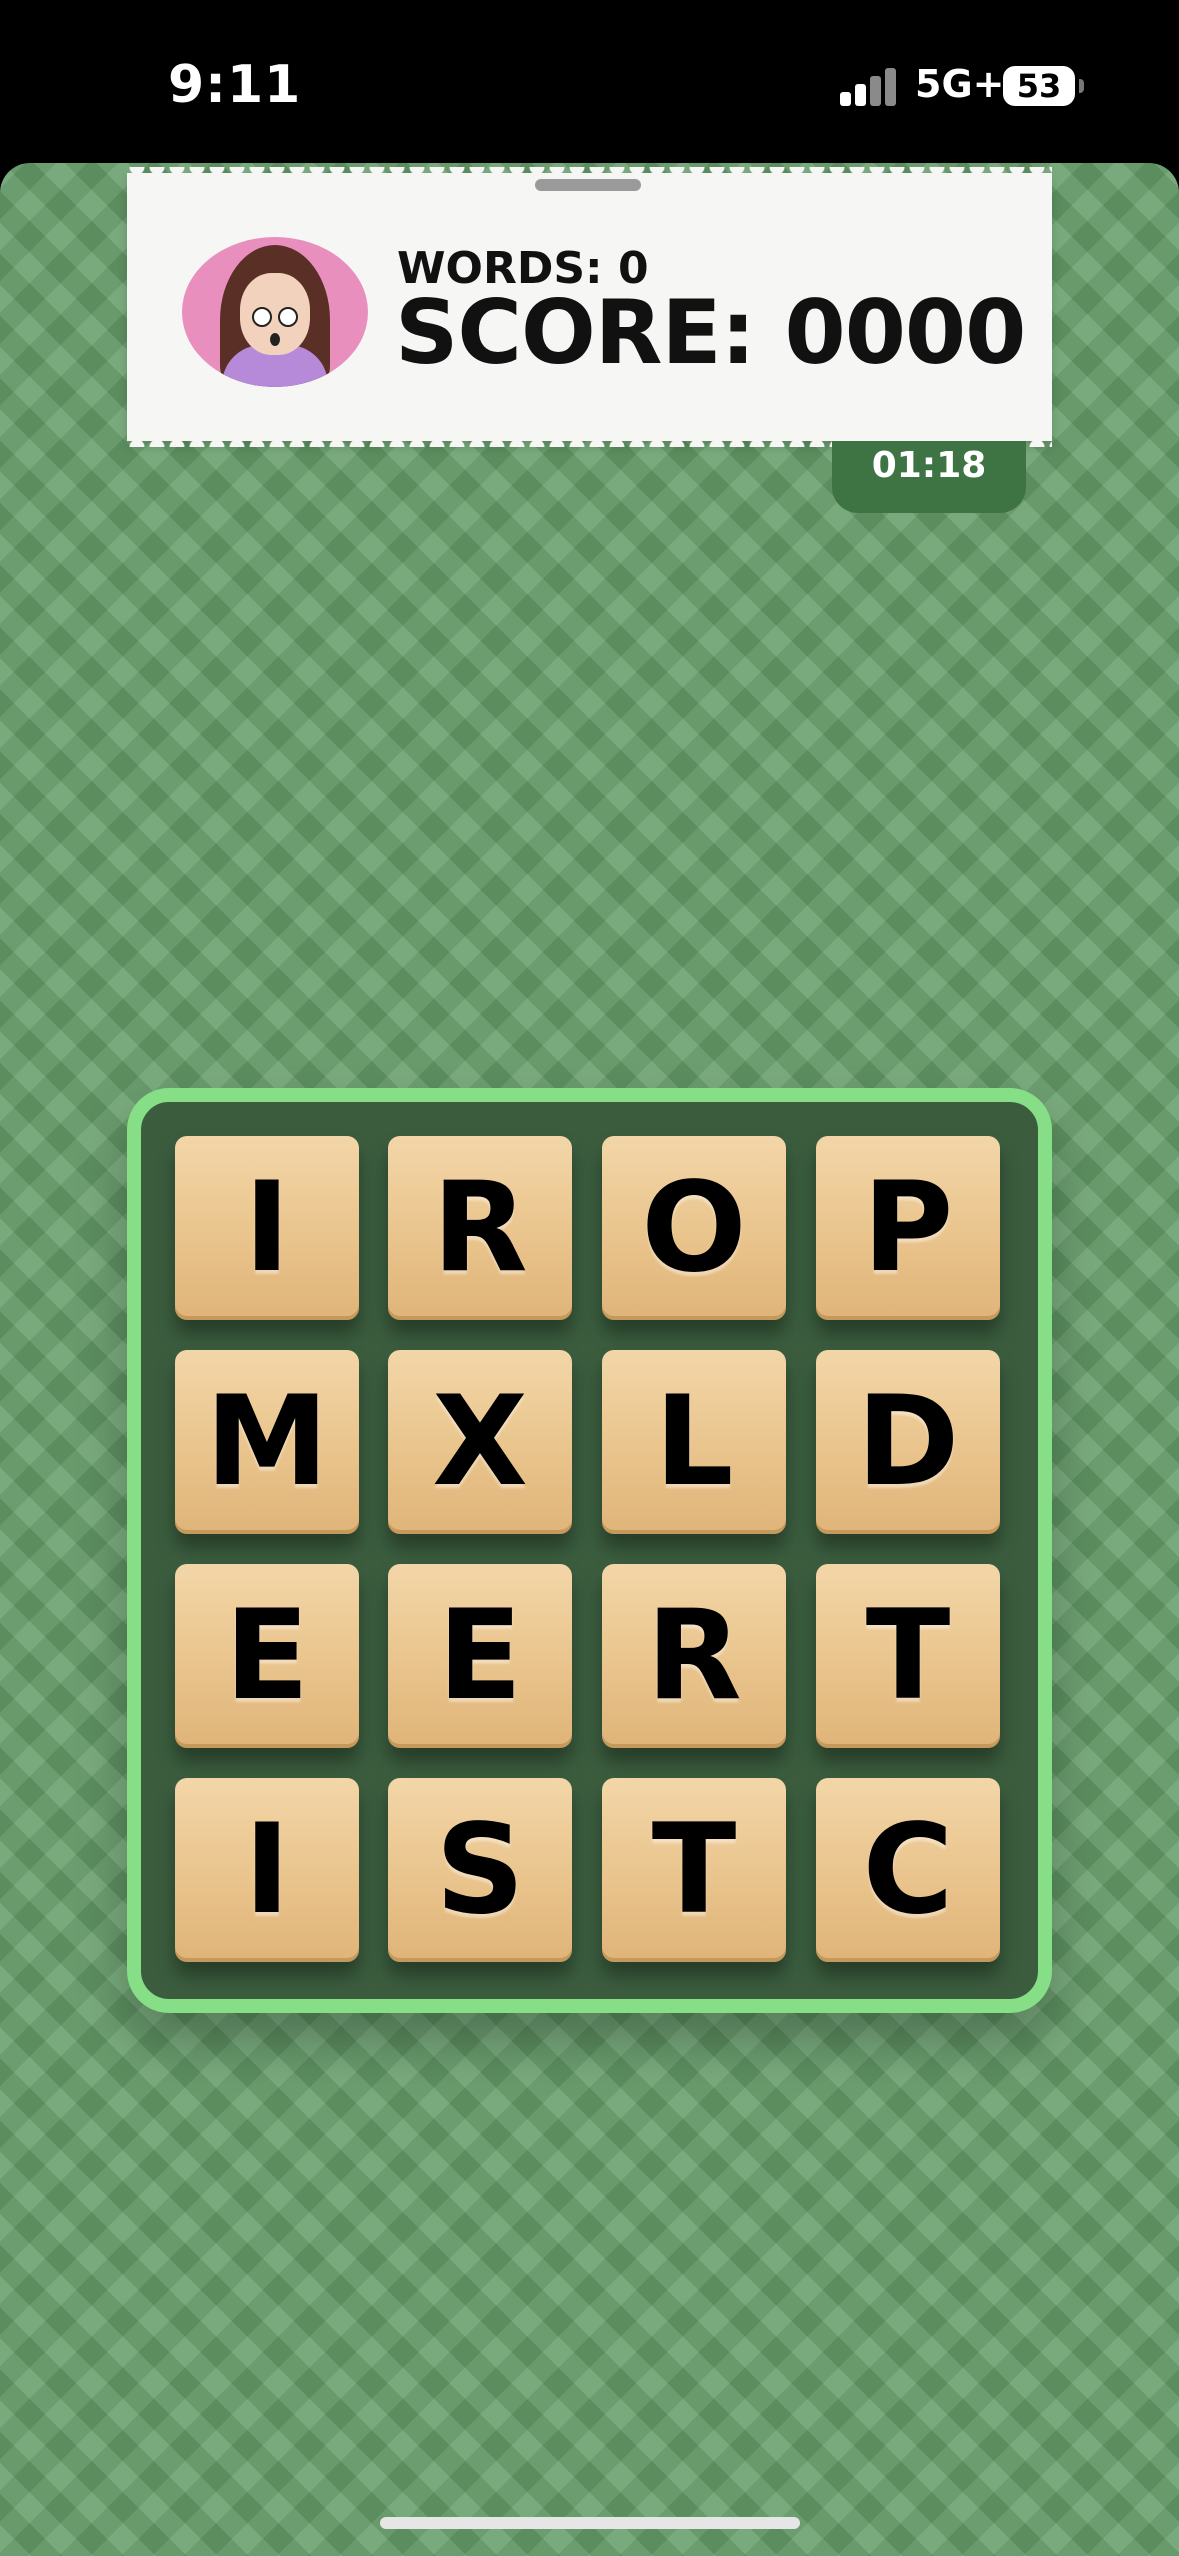 The image size is (1179, 2556). What do you see at coordinates (588, 185) in the screenshot?
I see `drag-handle` at bounding box center [588, 185].